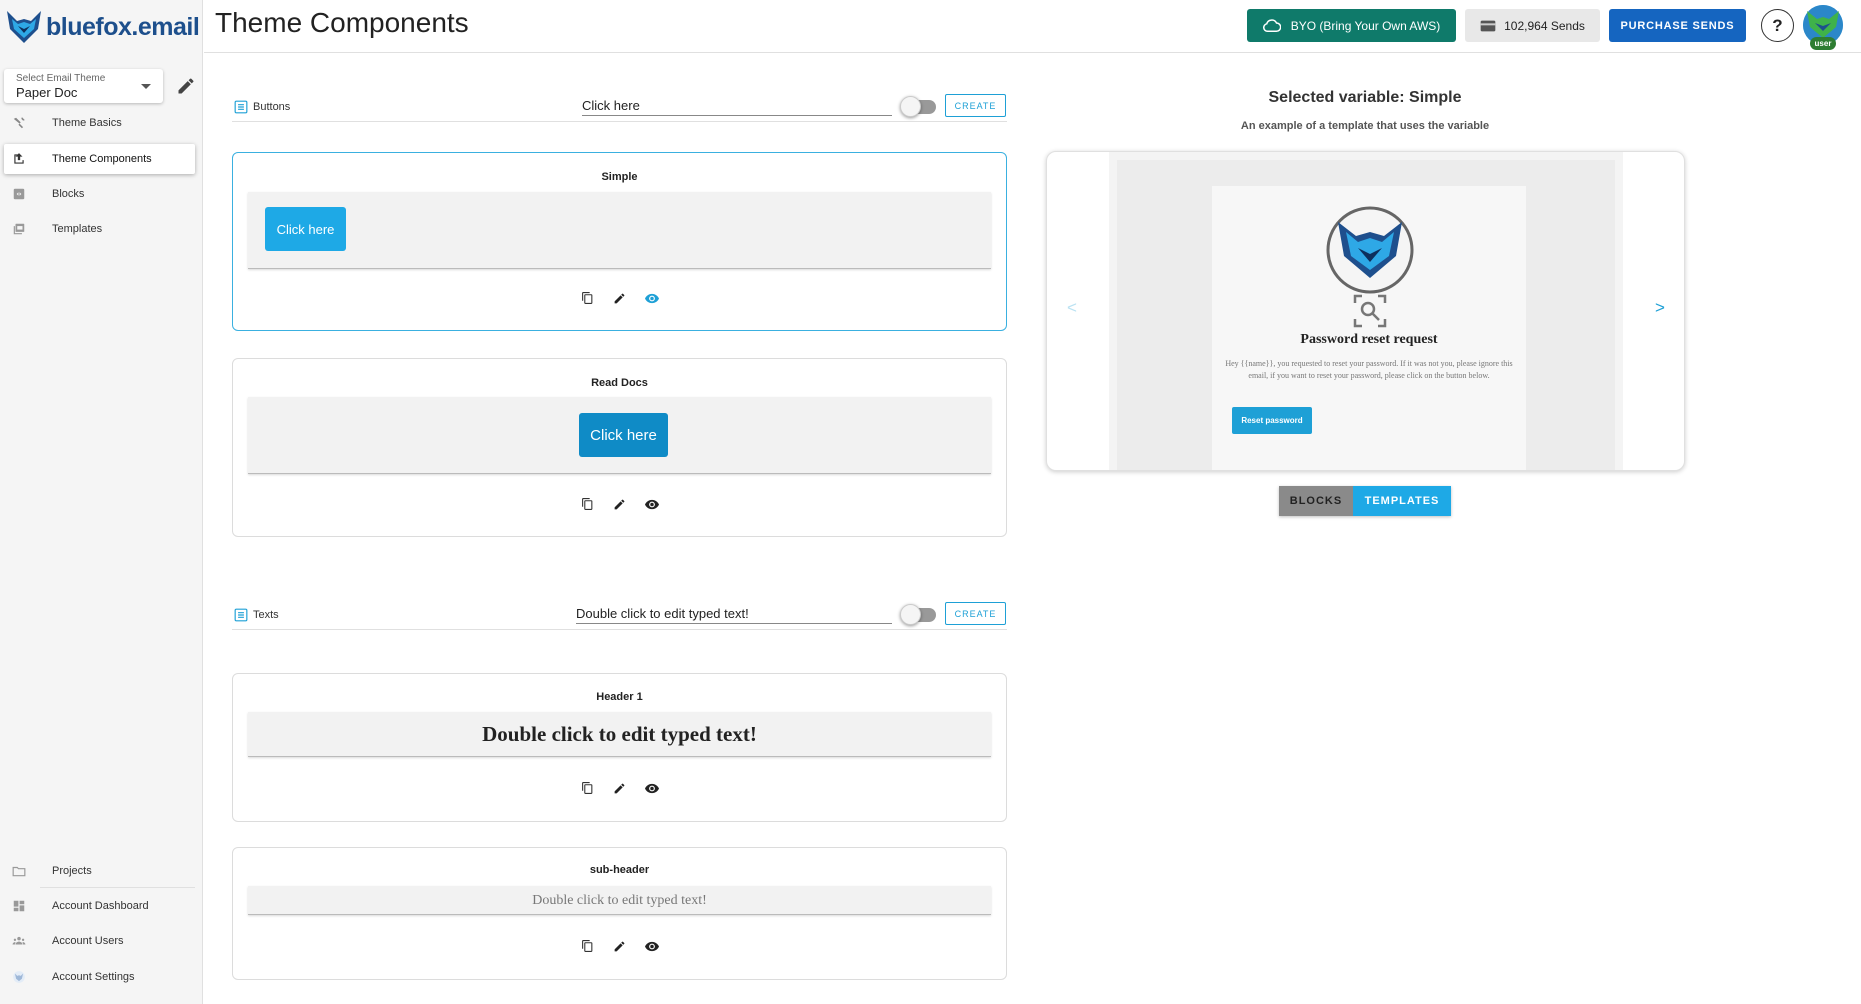 The image size is (1861, 1004). Describe the element at coordinates (68, 194) in the screenshot. I see `sidebar-item-label: Blocks` at that location.